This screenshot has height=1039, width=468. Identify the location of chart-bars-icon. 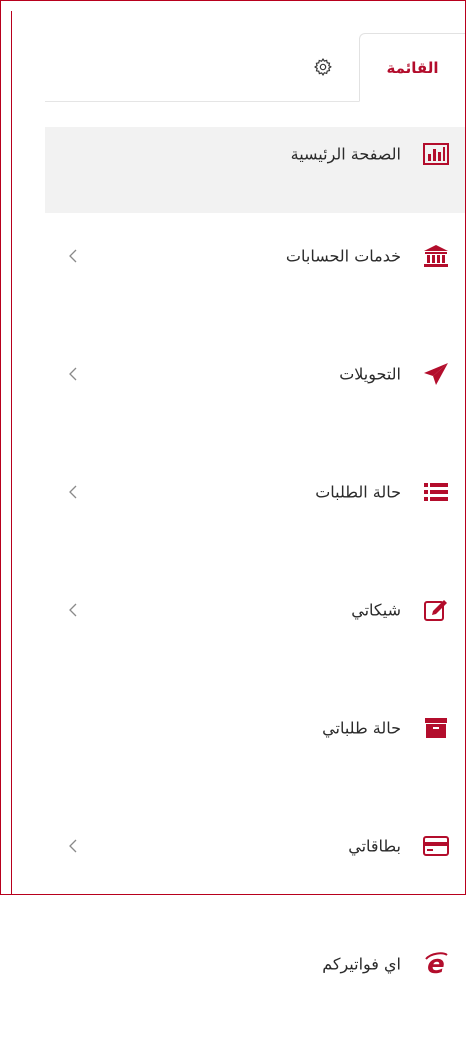
(436, 154).